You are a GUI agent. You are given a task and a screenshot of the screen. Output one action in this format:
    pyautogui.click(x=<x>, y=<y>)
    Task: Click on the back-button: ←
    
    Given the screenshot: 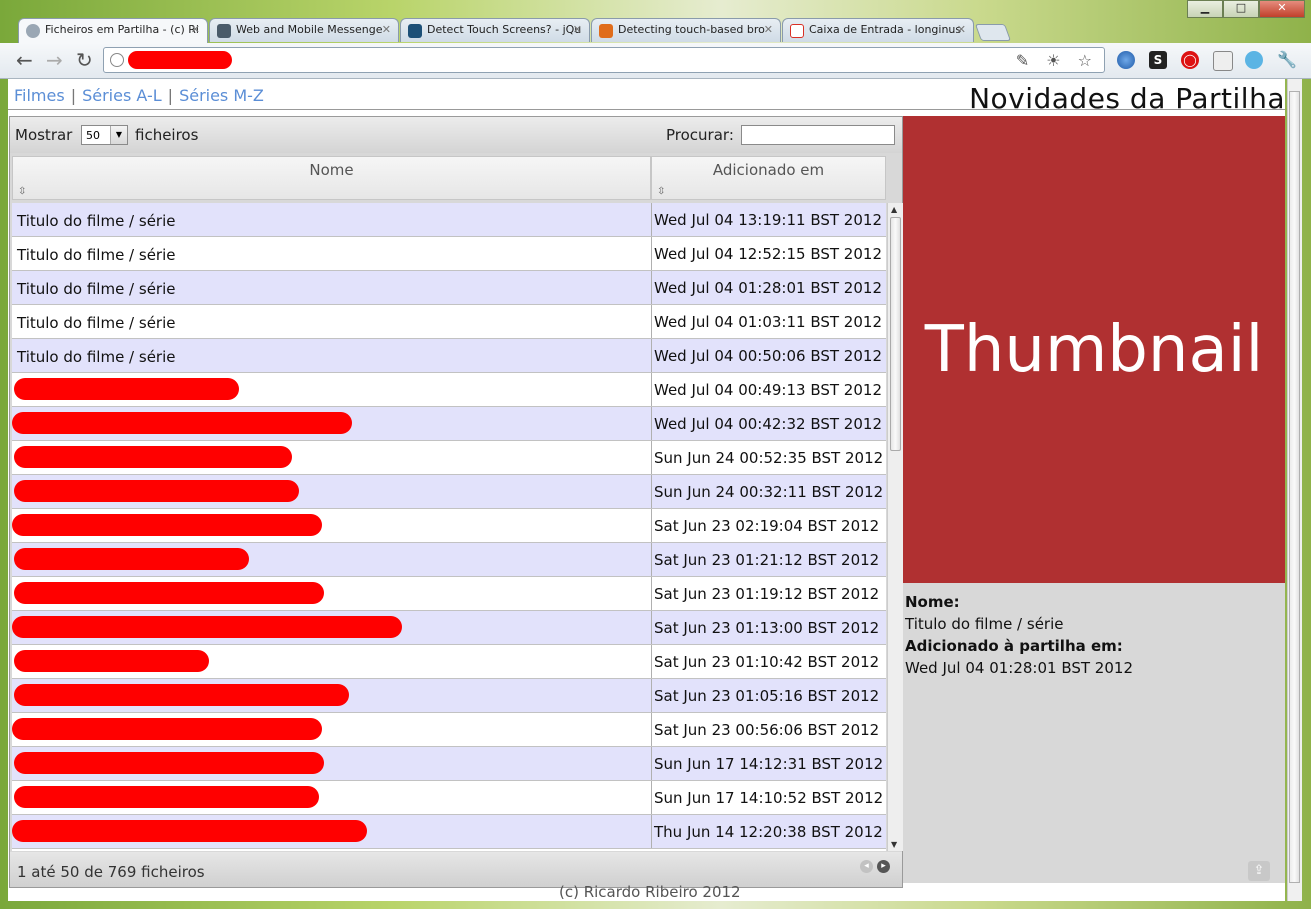 What is the action you would take?
    pyautogui.click(x=24, y=60)
    